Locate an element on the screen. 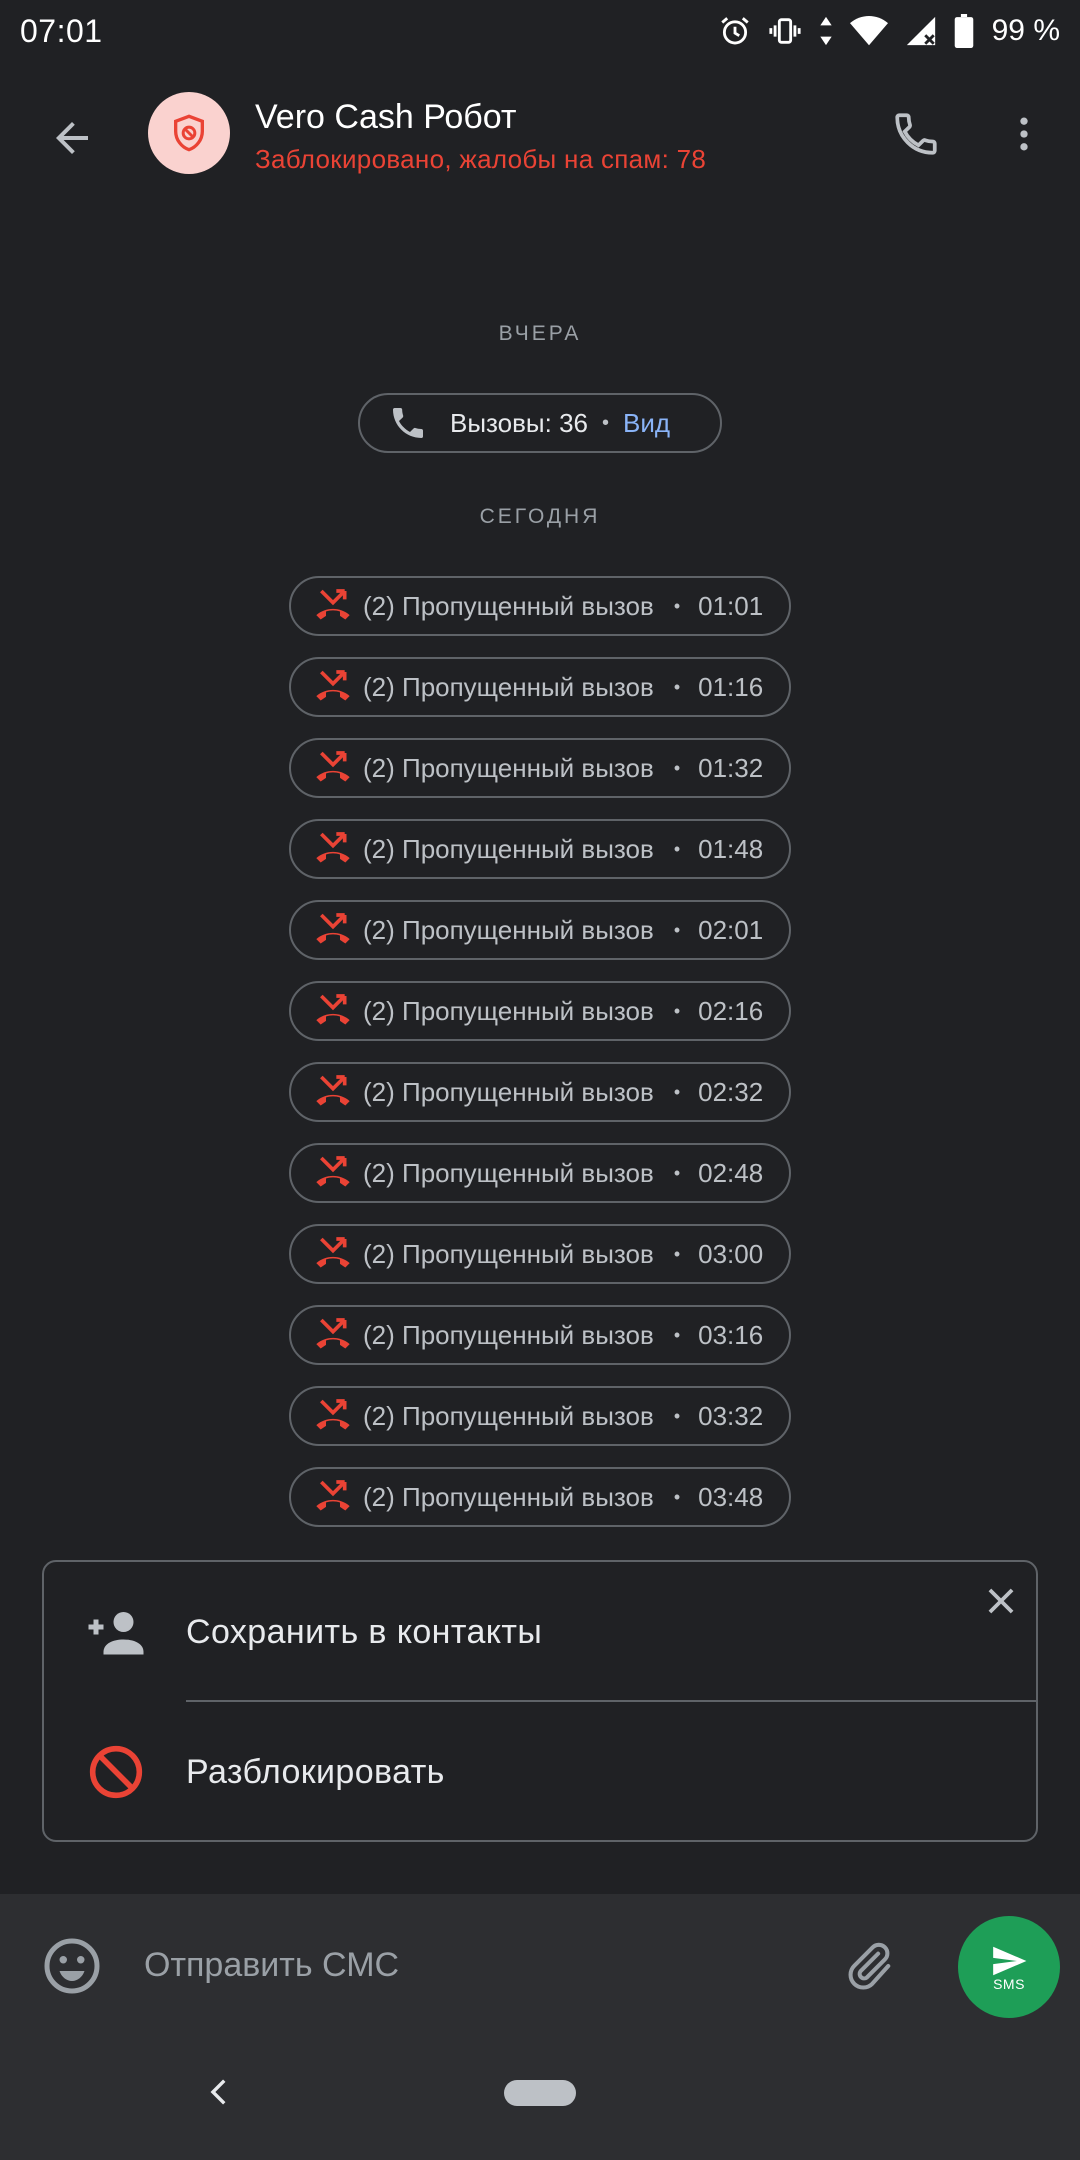 Image resolution: width=1080 pixels, height=2160 pixels. chevron-left-icon is located at coordinates (218, 2092).